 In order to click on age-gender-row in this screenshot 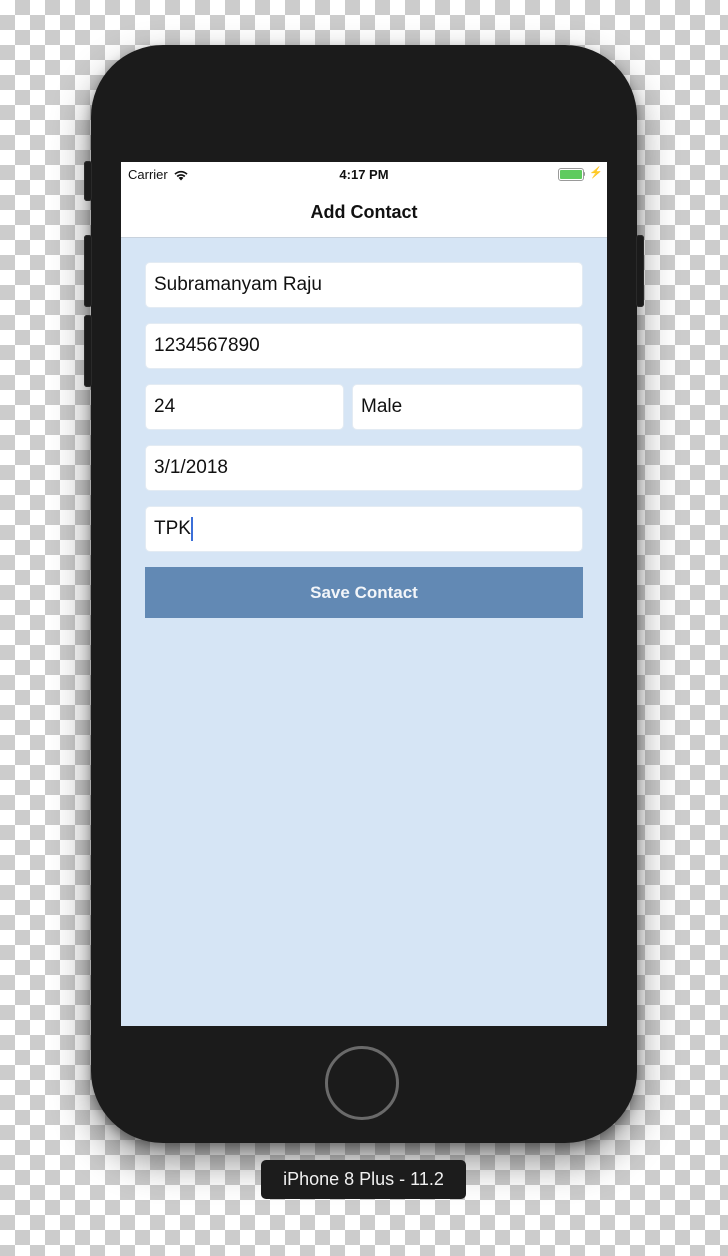, I will do `click(364, 414)`.